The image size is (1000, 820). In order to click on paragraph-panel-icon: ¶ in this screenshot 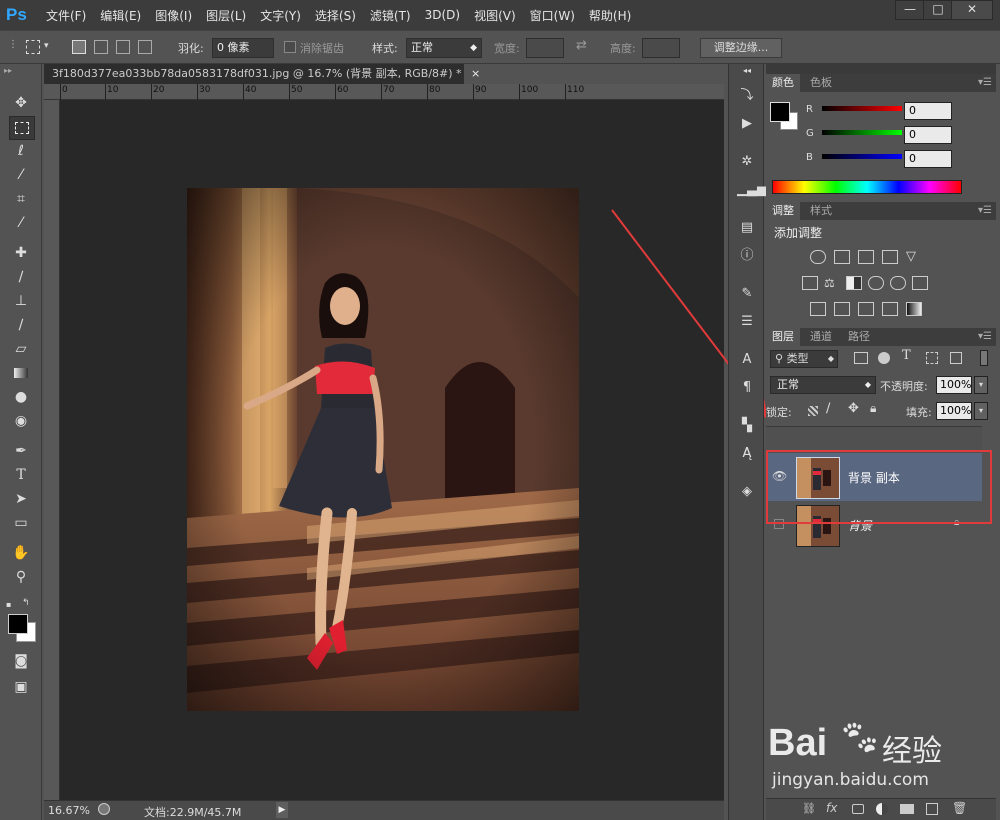, I will do `click(747, 388)`.